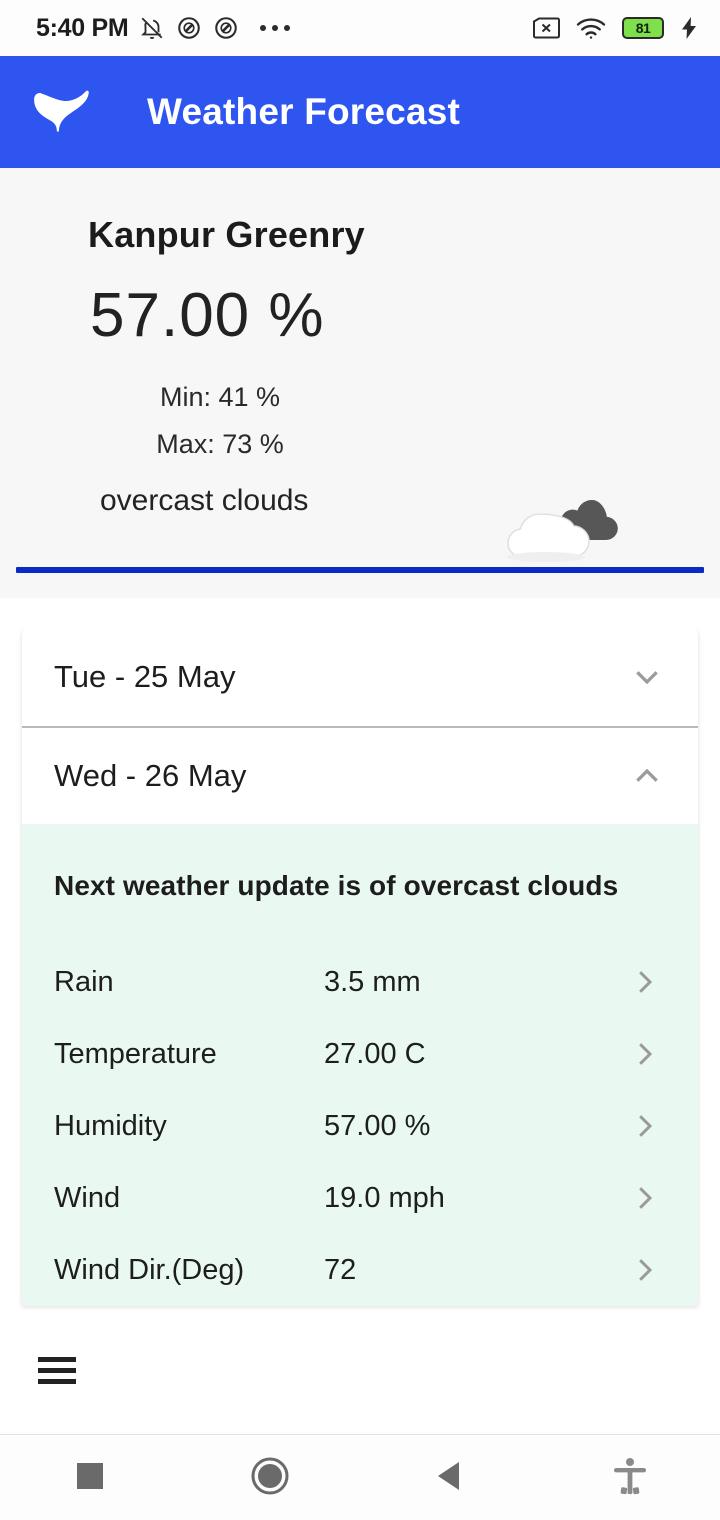 The image size is (720, 1520). I want to click on page-title: Weather Forecast, so click(304, 111).